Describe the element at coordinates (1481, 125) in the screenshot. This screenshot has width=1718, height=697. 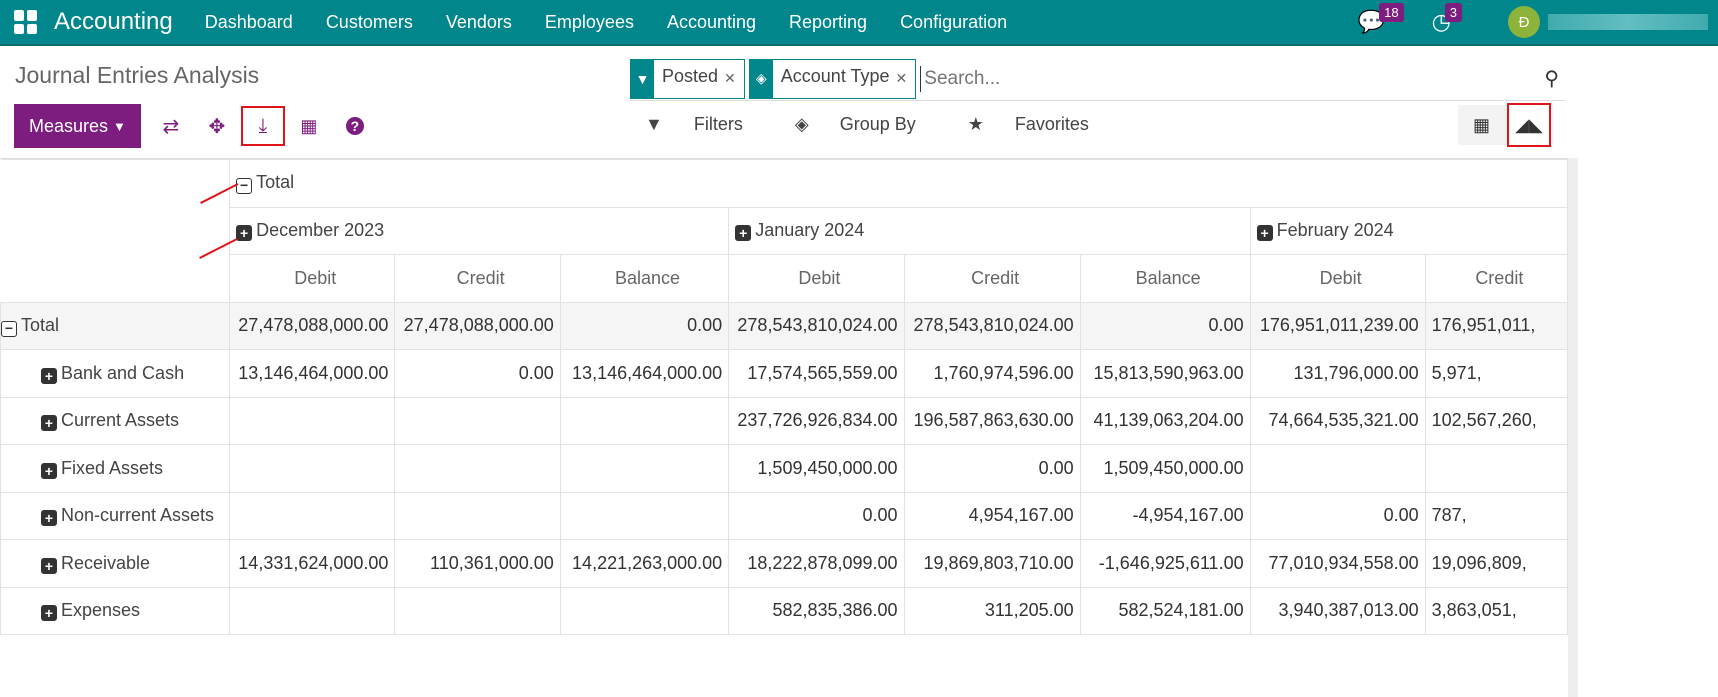
I see `pivot-view-icon: ▦` at that location.